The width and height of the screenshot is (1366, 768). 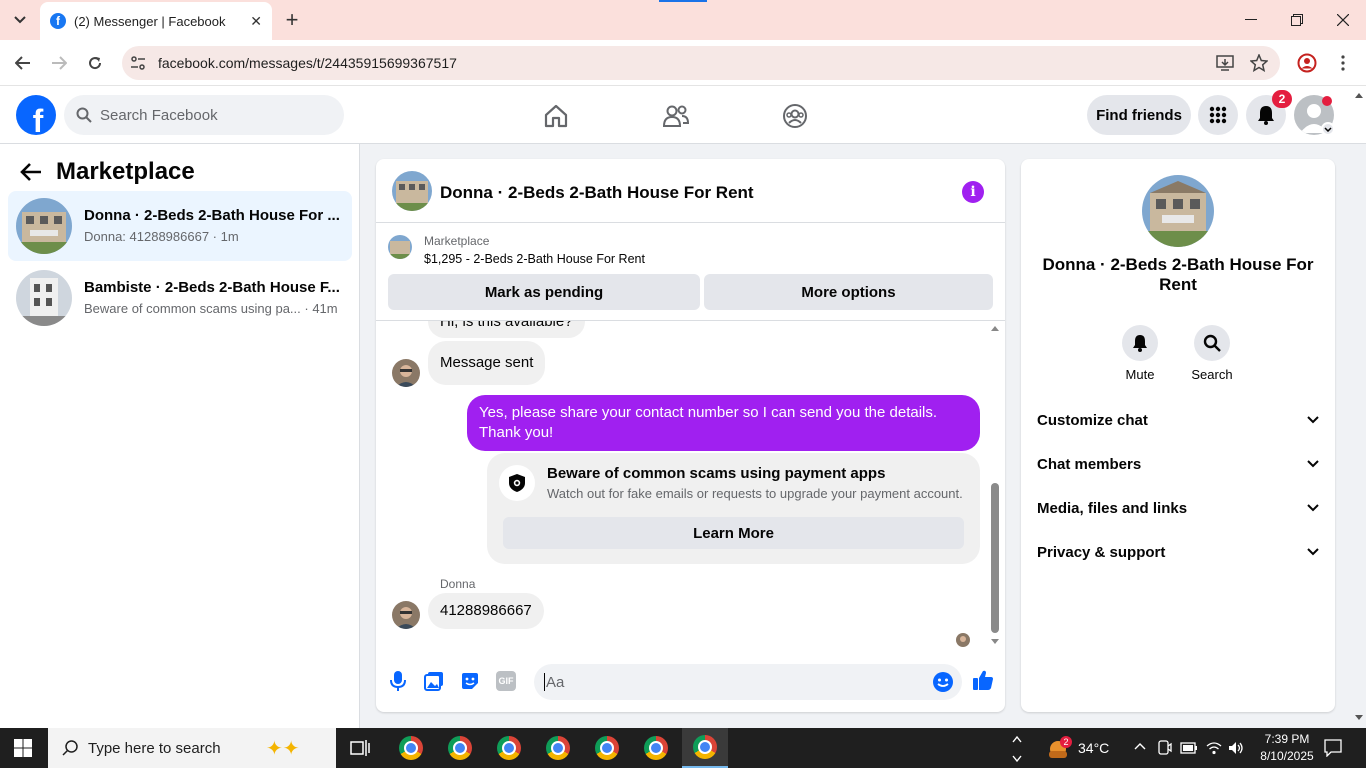 What do you see at coordinates (1178, 211) in the screenshot?
I see `listing-profile-photo` at bounding box center [1178, 211].